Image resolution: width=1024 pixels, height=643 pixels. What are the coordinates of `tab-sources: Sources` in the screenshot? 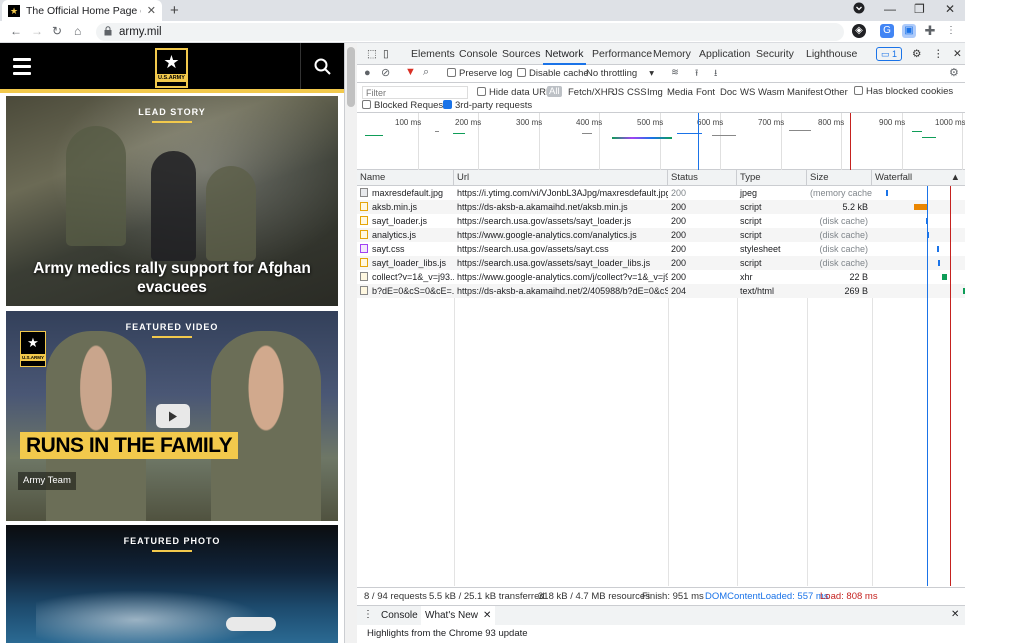 It's located at (521, 54).